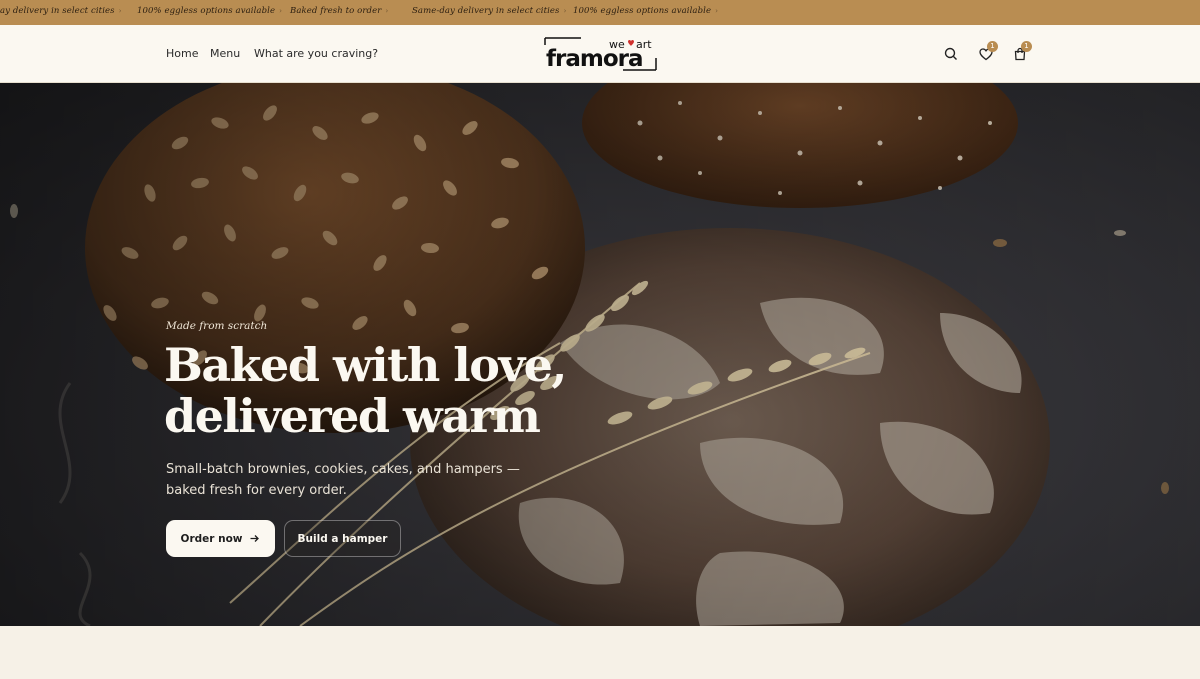 The height and width of the screenshot is (679, 1200). Describe the element at coordinates (316, 53) in the screenshot. I see `nav-link-craving: What are you craving?` at that location.